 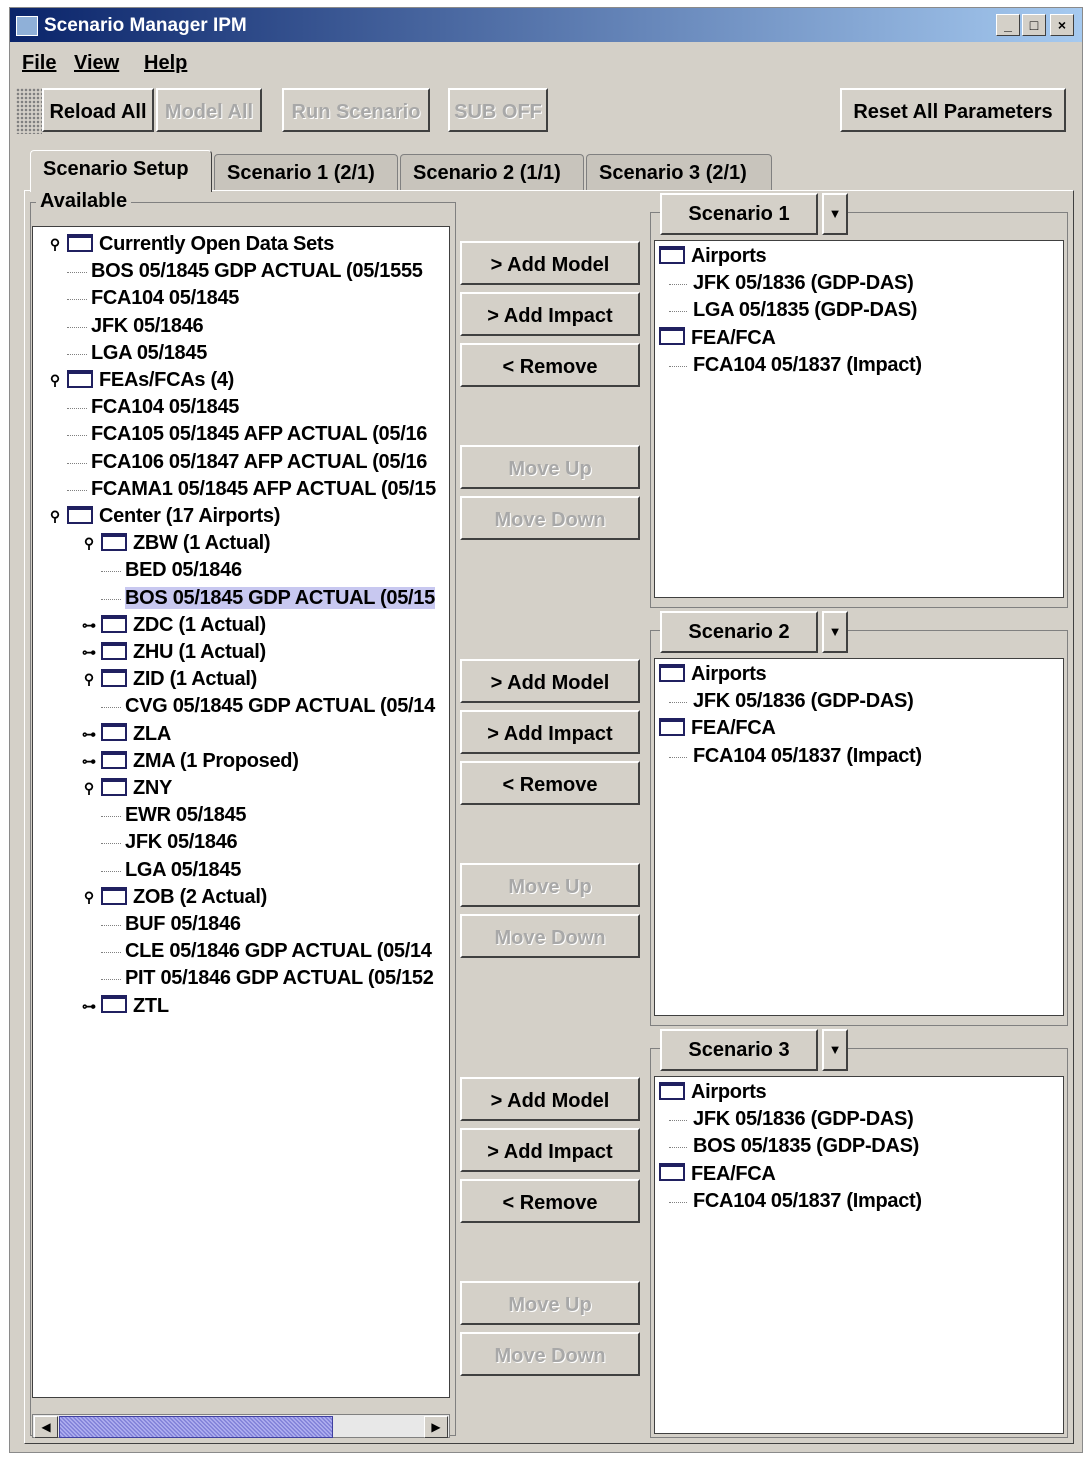 I want to click on maximize-button: □, so click(x=1034, y=25).